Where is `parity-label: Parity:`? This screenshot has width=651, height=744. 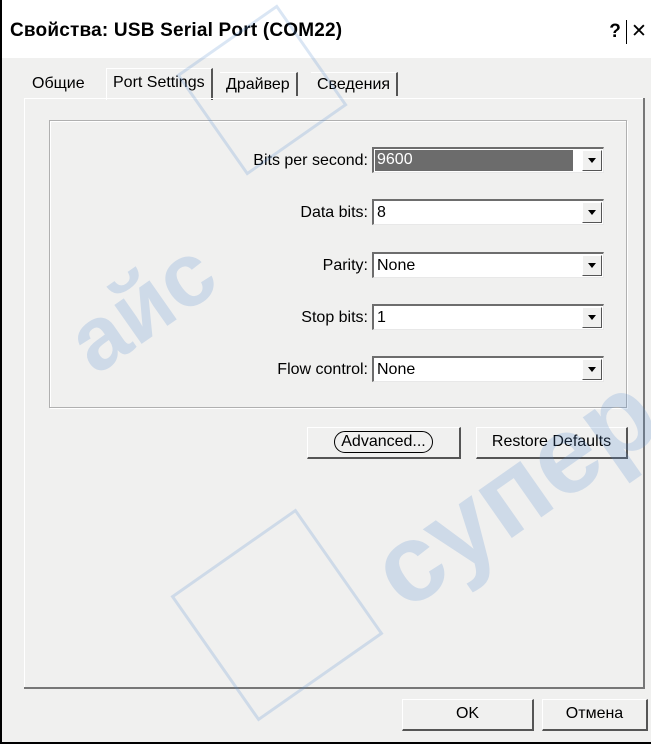
parity-label: Parity: is located at coordinates (345, 265).